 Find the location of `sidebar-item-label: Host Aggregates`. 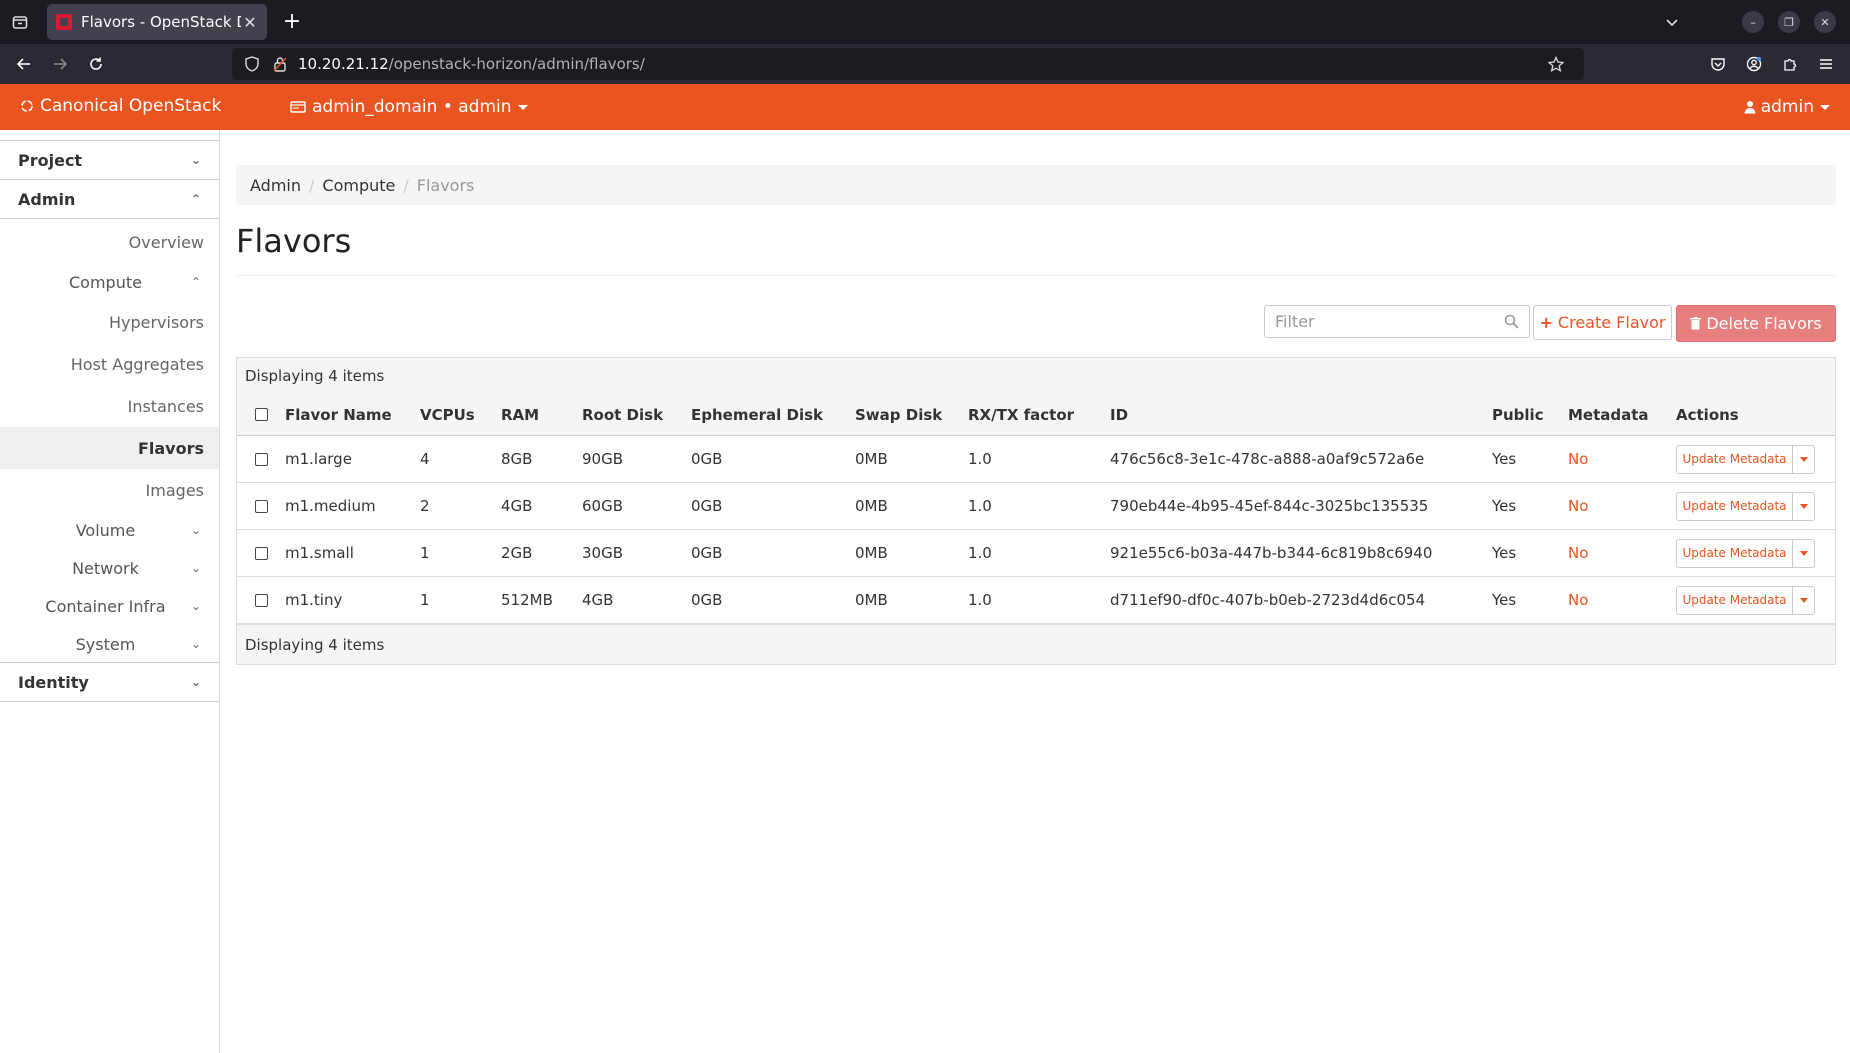

sidebar-item-label: Host Aggregates is located at coordinates (137, 364).